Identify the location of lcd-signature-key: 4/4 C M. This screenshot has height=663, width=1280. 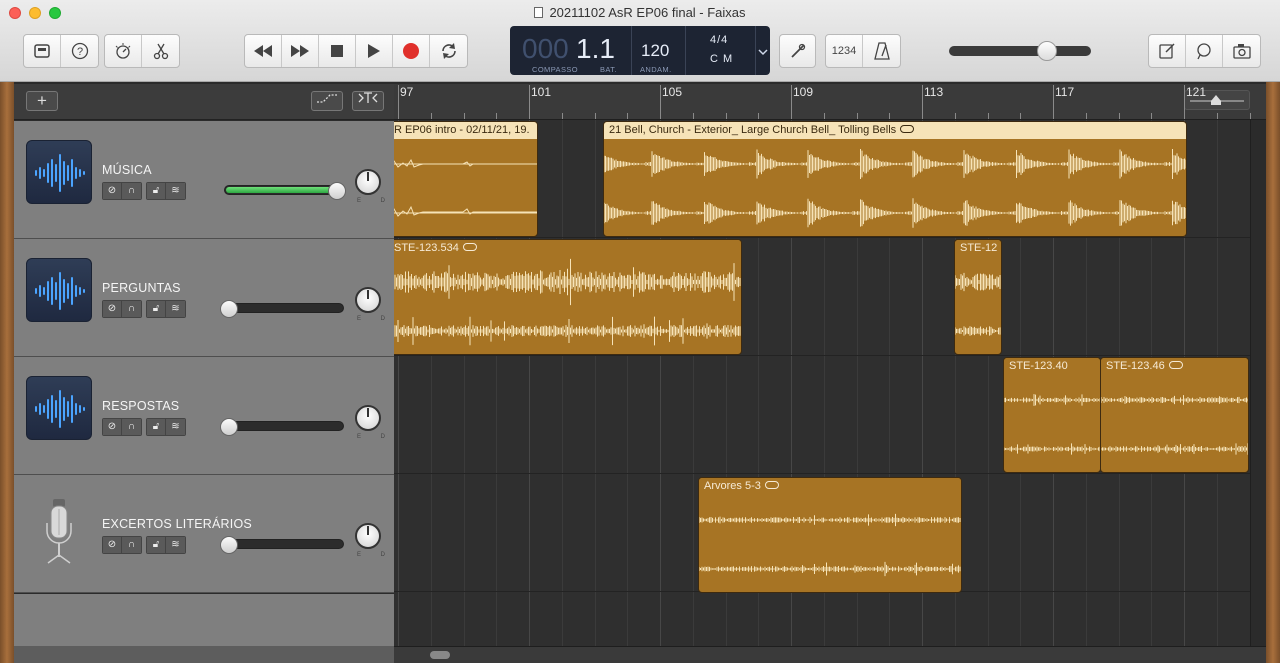
(721, 50).